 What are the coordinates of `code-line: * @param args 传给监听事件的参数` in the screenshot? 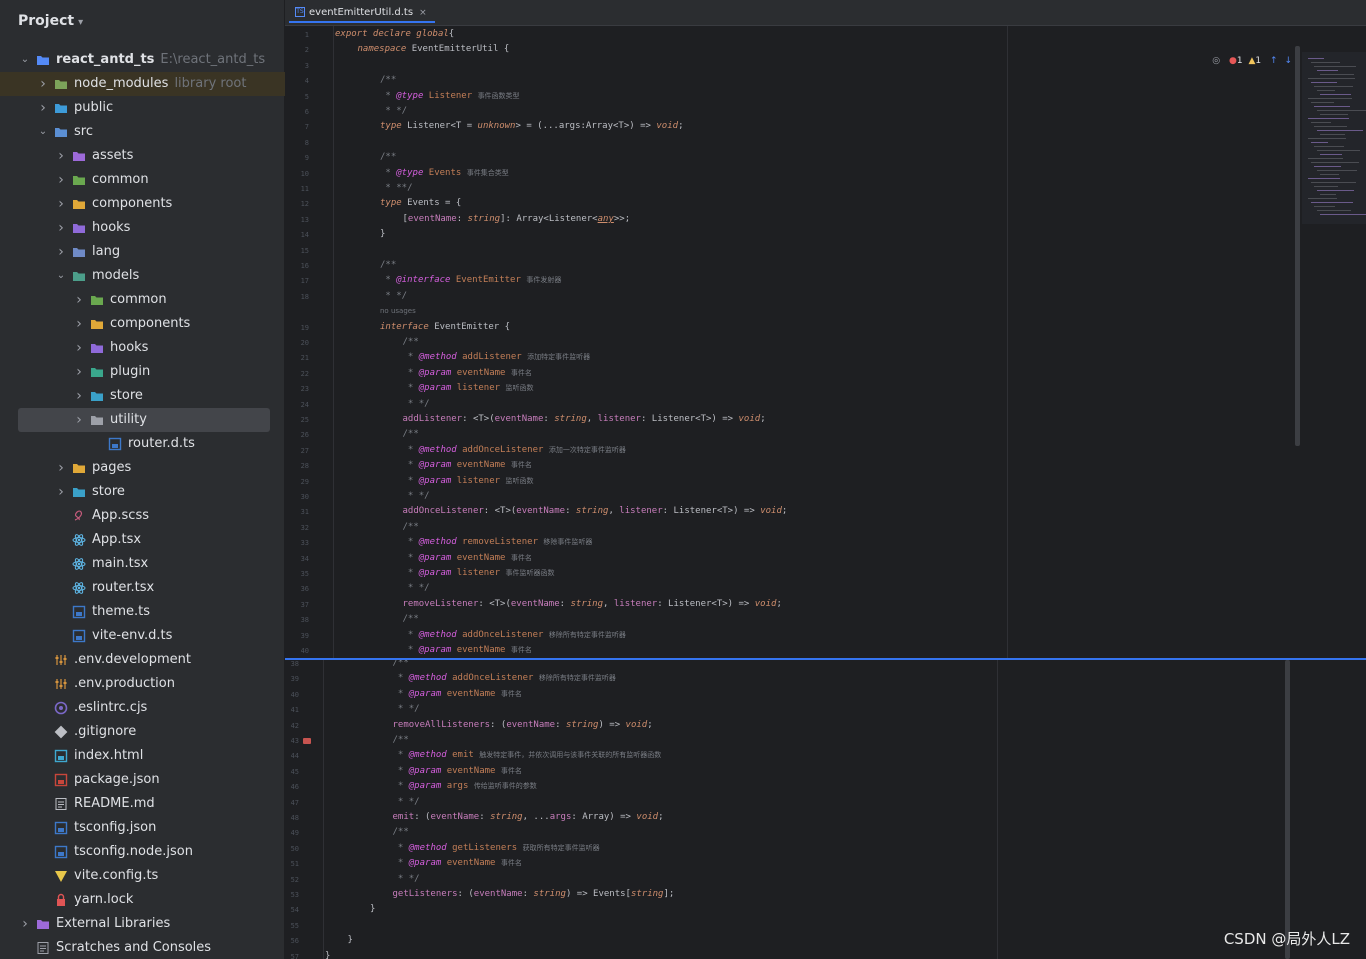 It's located at (465, 786).